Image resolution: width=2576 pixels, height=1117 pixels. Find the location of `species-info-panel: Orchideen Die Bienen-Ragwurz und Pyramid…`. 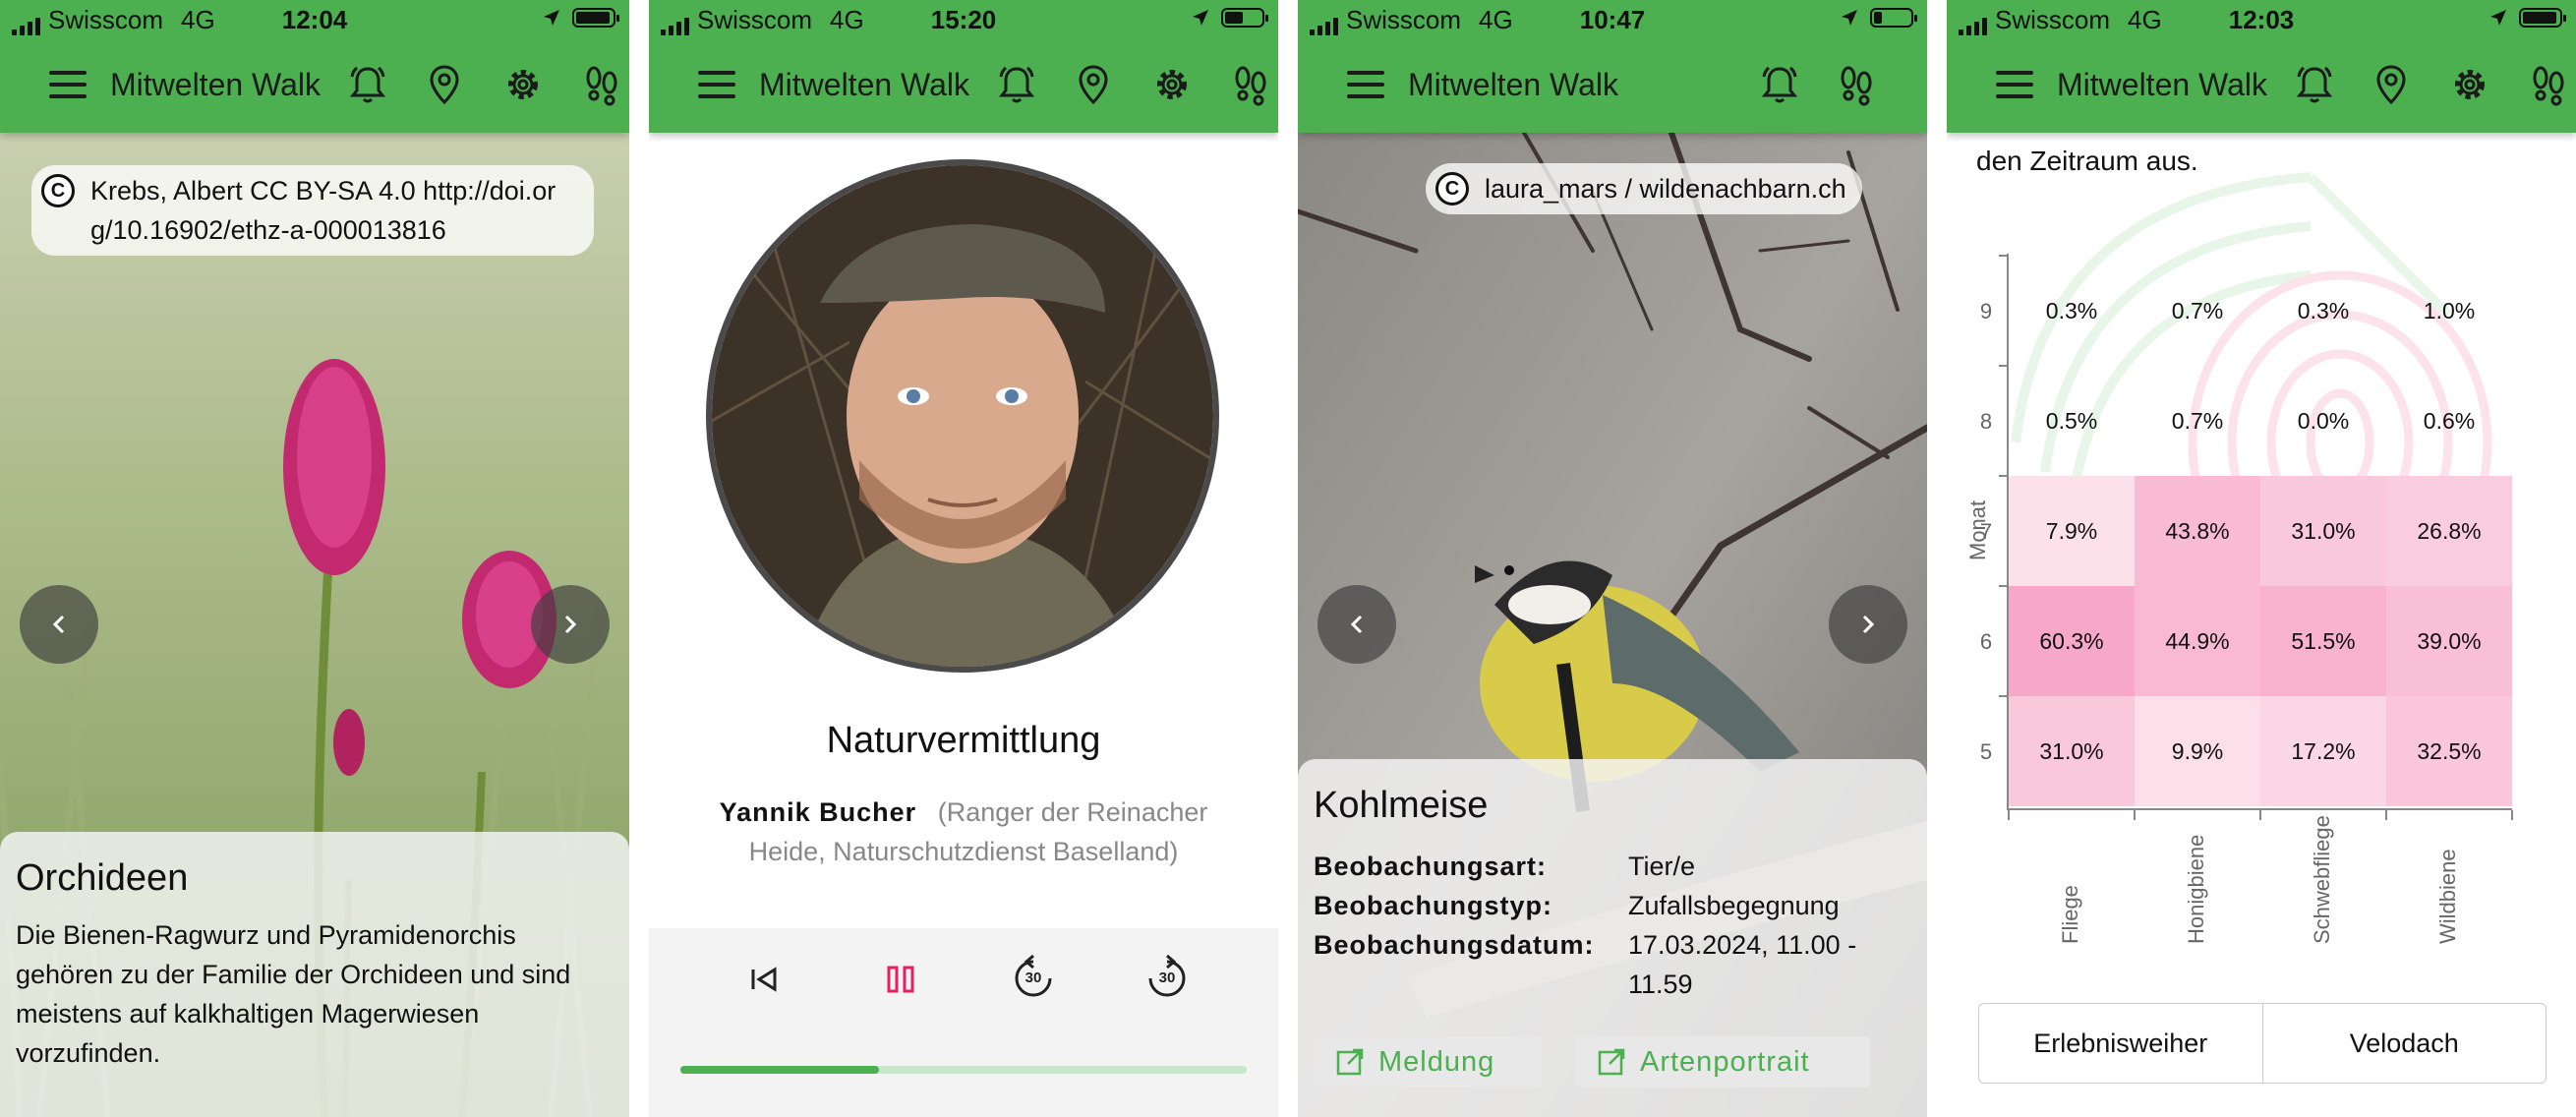

species-info-panel: Orchideen Die Bienen-Ragwurz und Pyramid… is located at coordinates (314, 975).